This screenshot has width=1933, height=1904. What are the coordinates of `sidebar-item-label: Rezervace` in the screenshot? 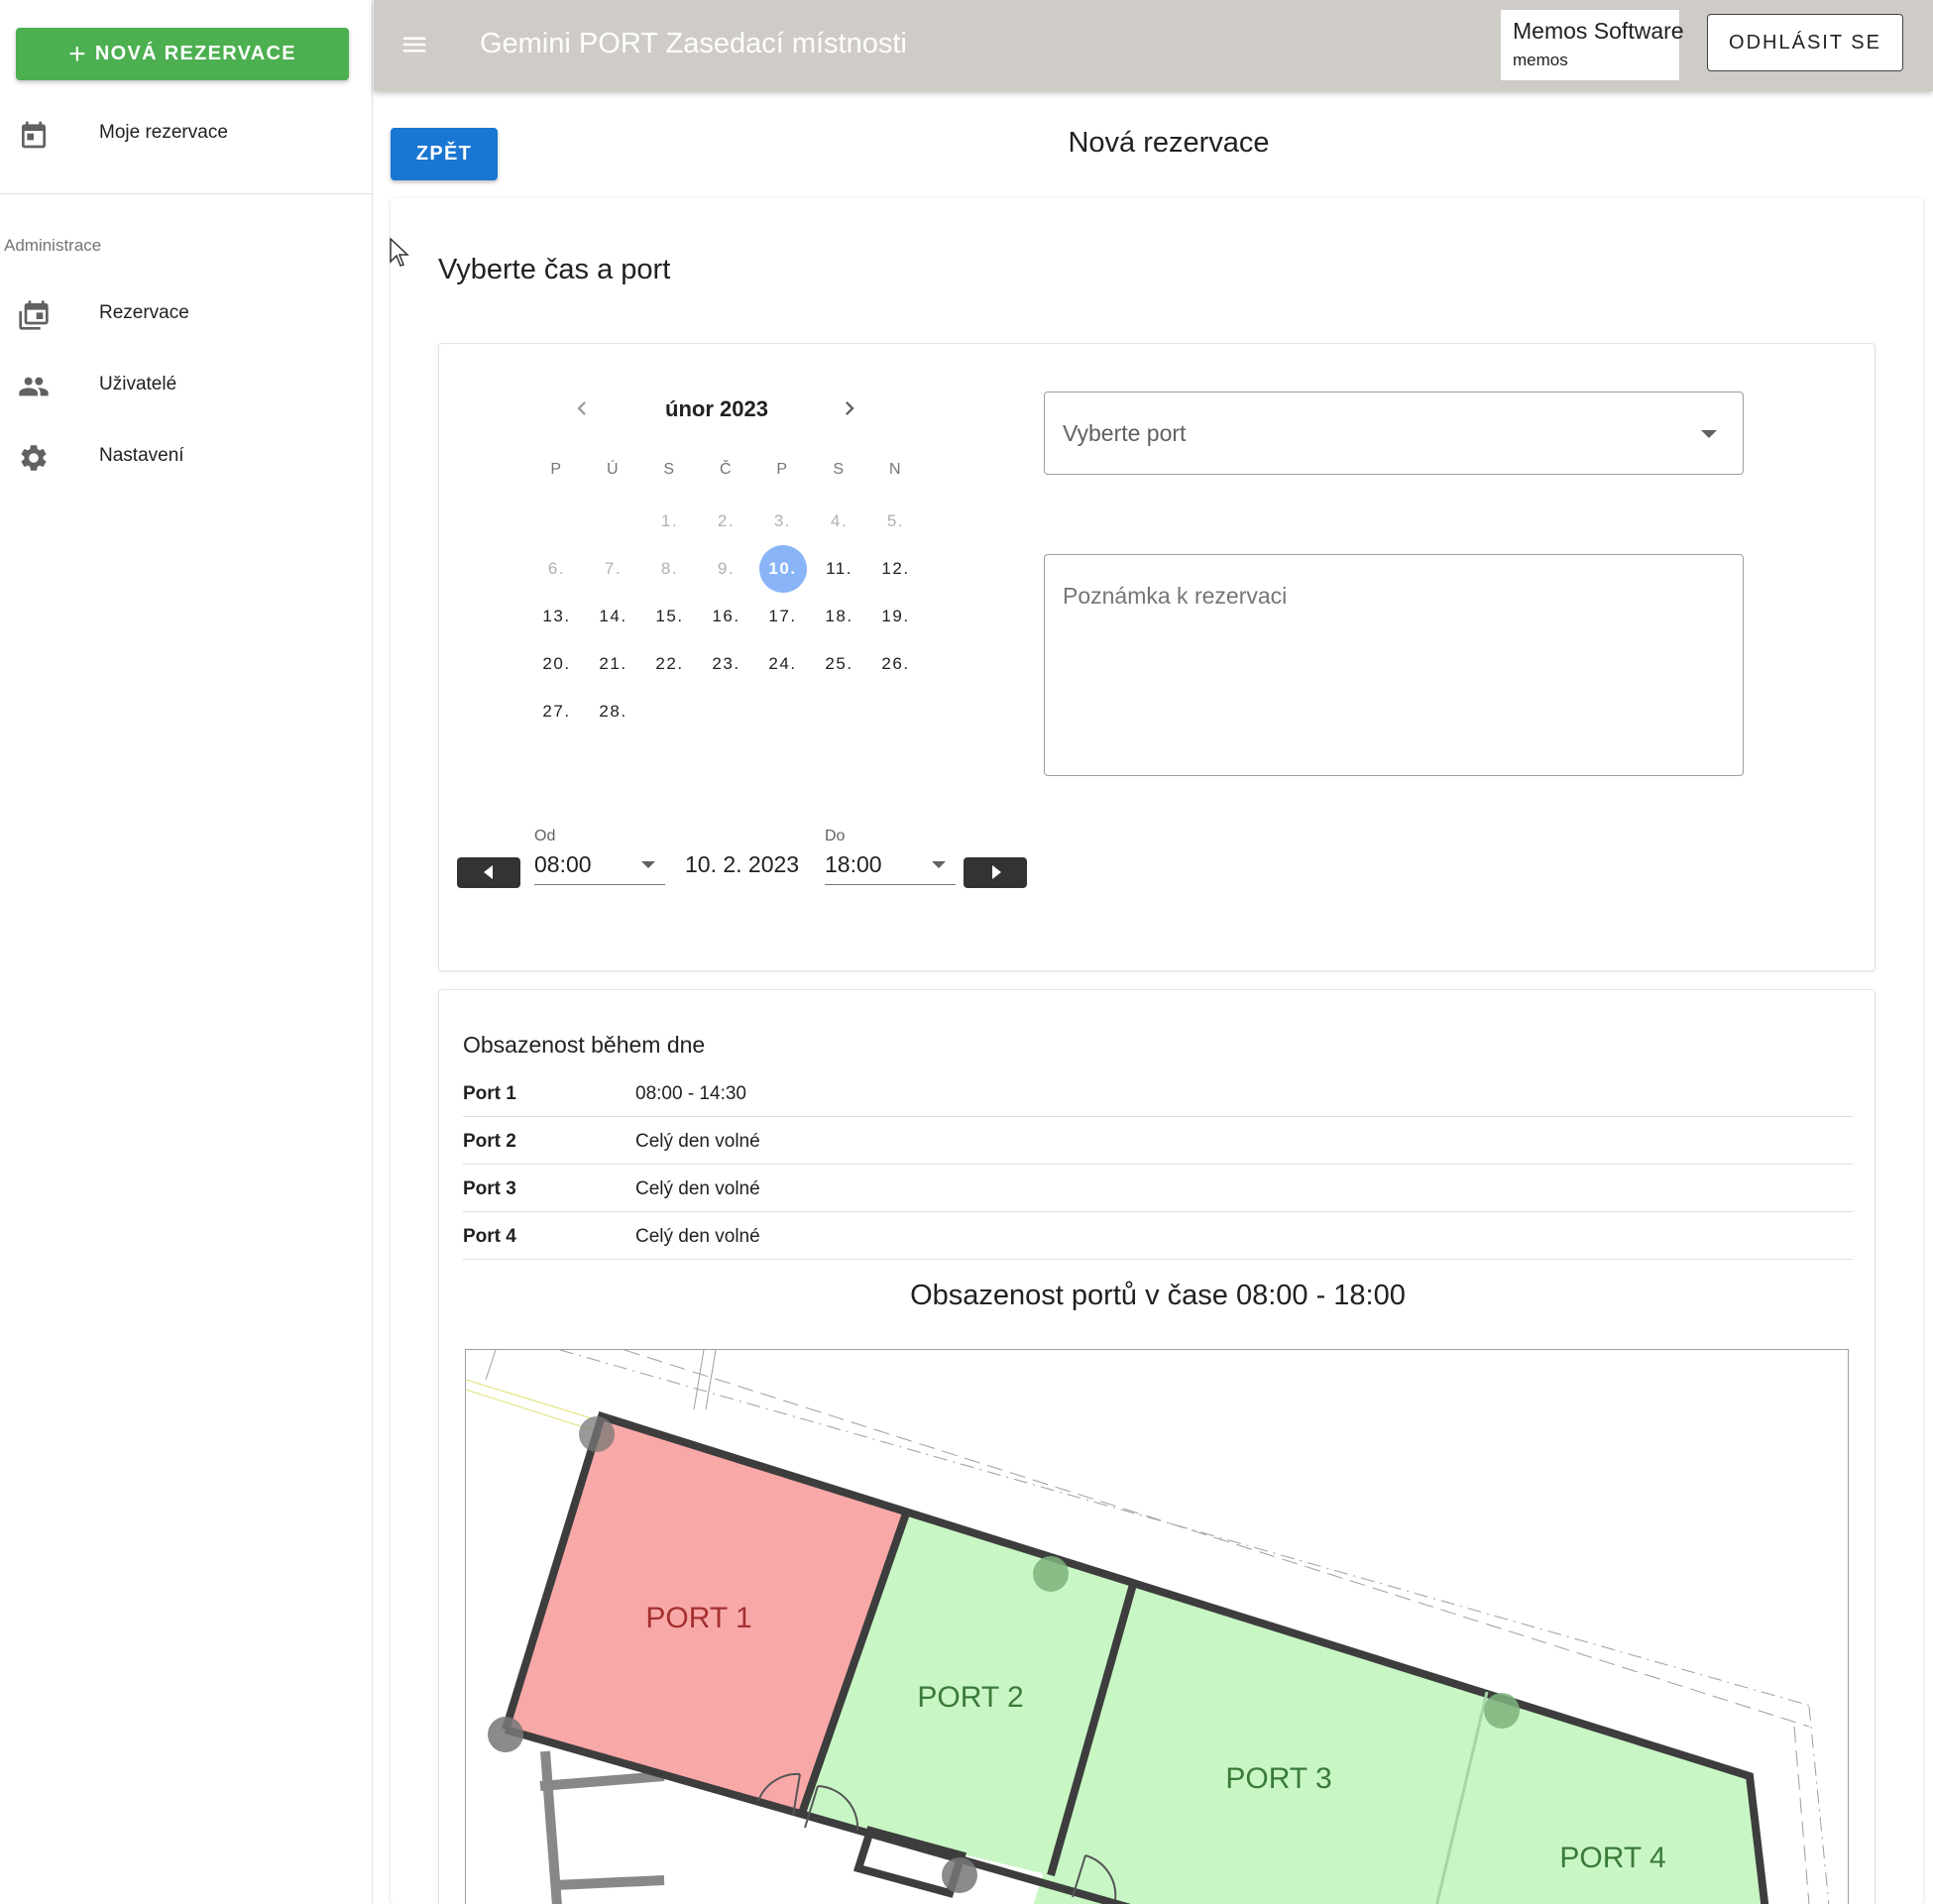 It's located at (144, 312).